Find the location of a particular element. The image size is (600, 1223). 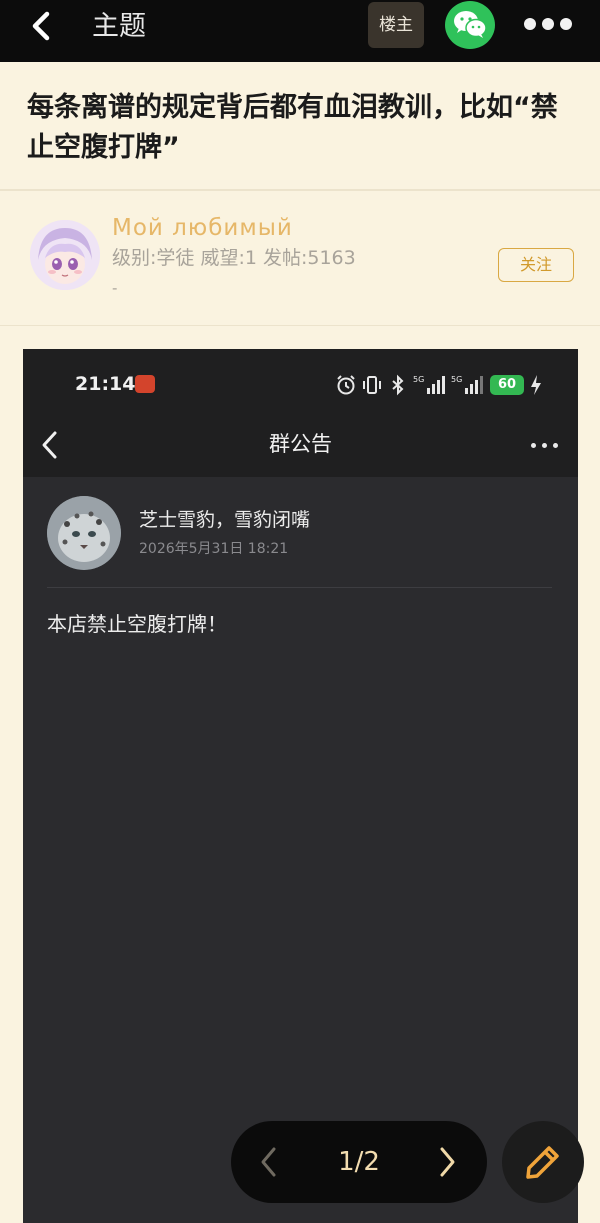

app-icon is located at coordinates (145, 384).